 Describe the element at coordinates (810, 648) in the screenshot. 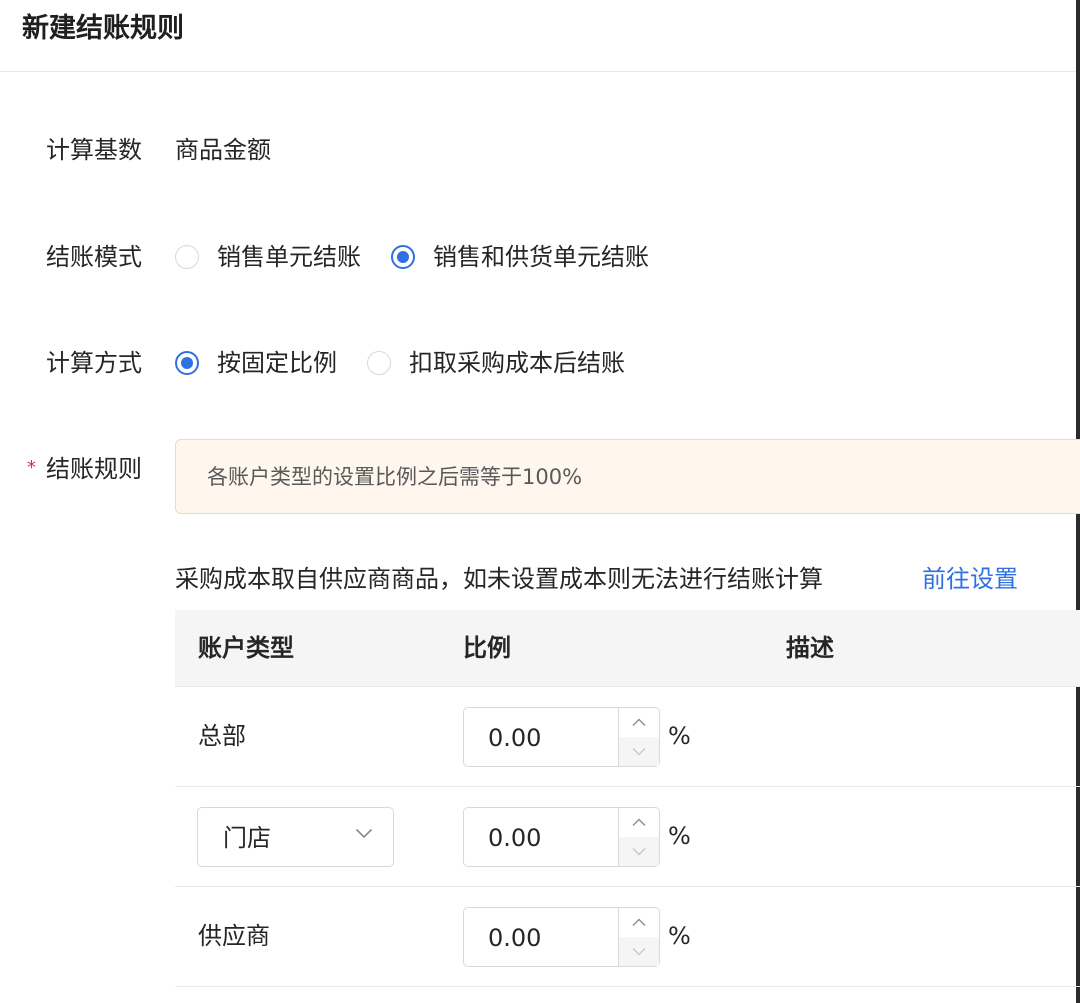

I see `column-header-description: 描述` at that location.